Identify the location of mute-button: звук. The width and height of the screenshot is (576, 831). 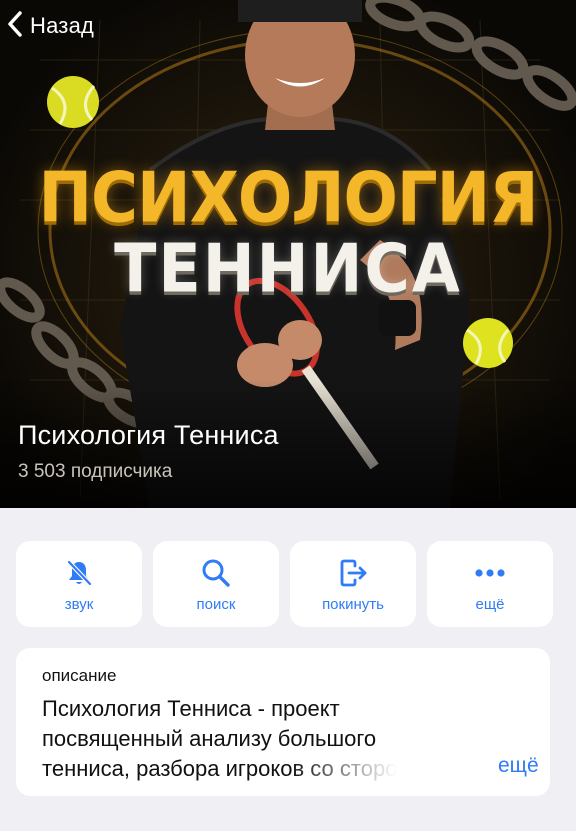
(79, 584).